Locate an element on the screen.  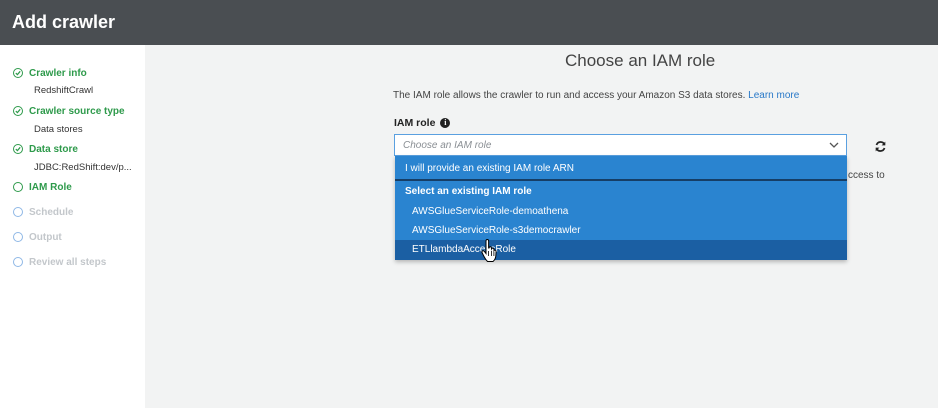
step-data-store: Data store is located at coordinates (45, 149).